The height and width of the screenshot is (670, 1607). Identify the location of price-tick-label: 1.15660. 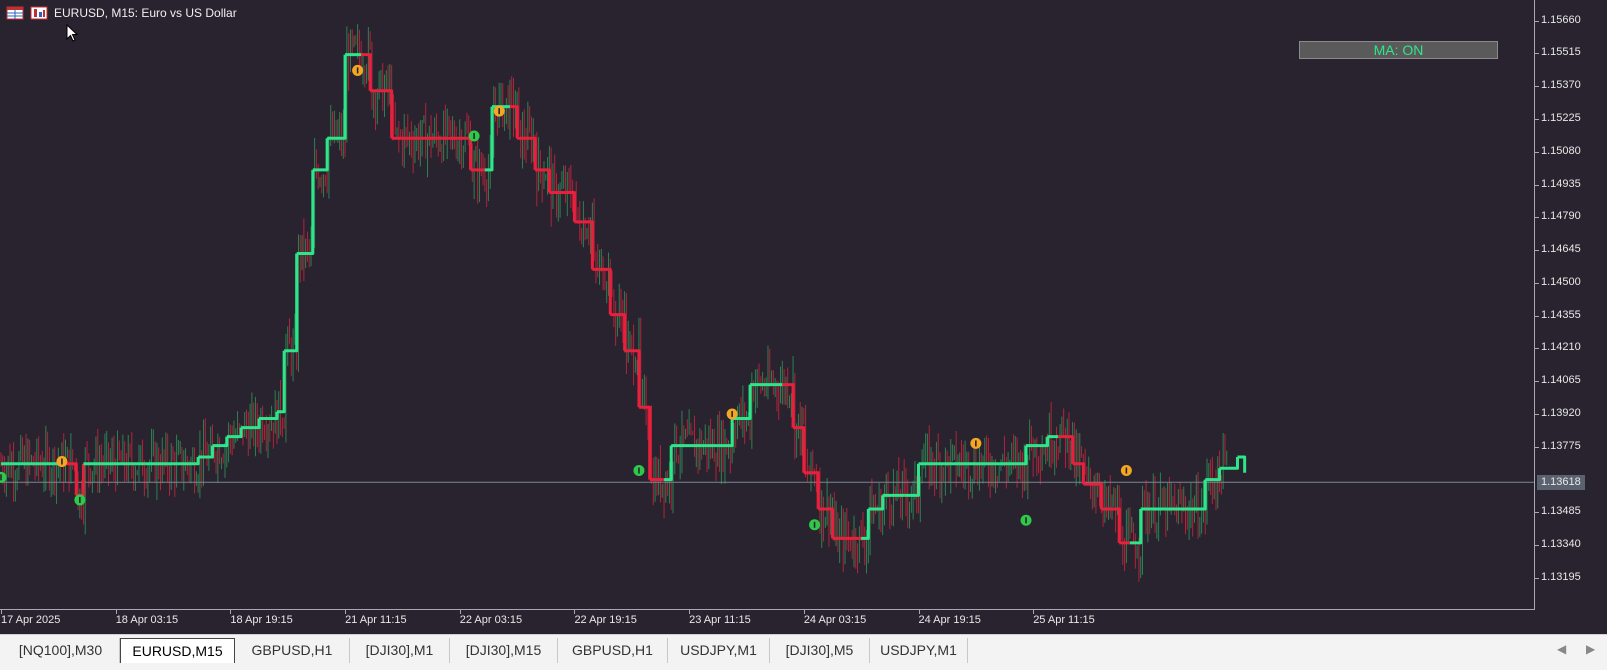
(1558, 19).